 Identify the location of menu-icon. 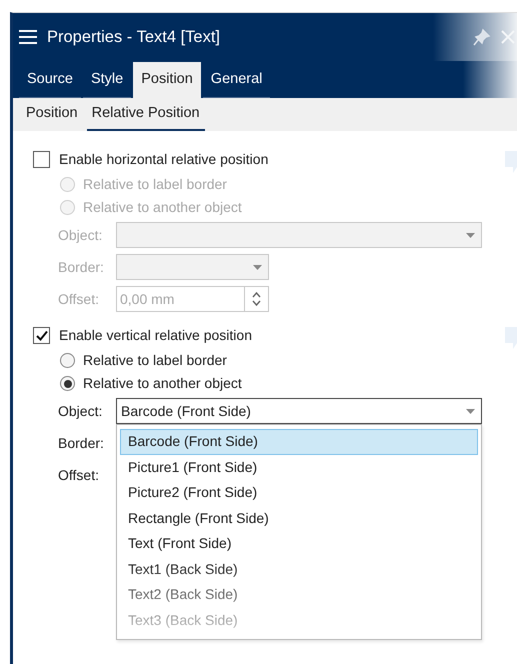
(28, 37).